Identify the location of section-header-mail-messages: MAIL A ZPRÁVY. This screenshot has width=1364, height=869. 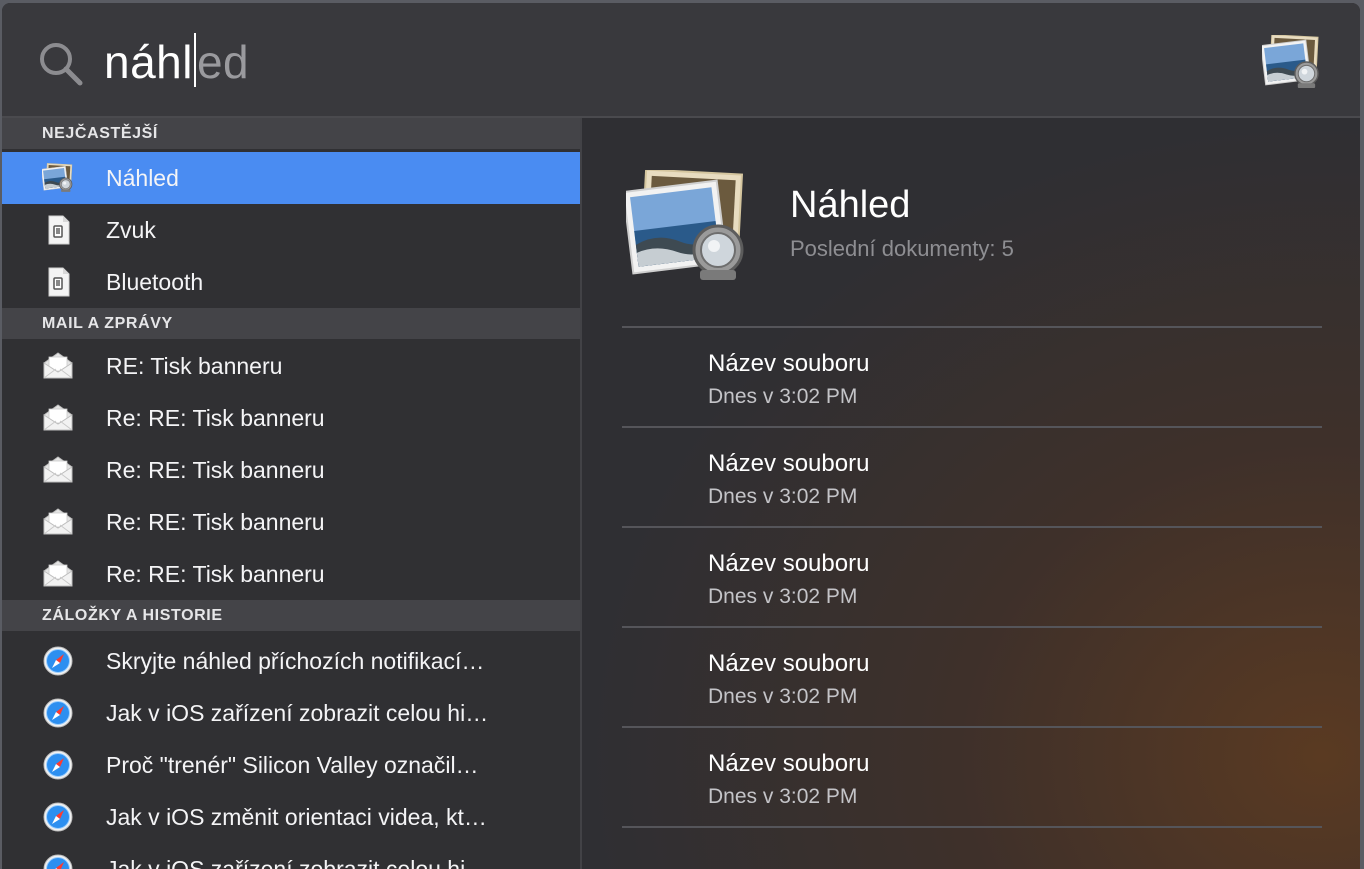
(291, 323).